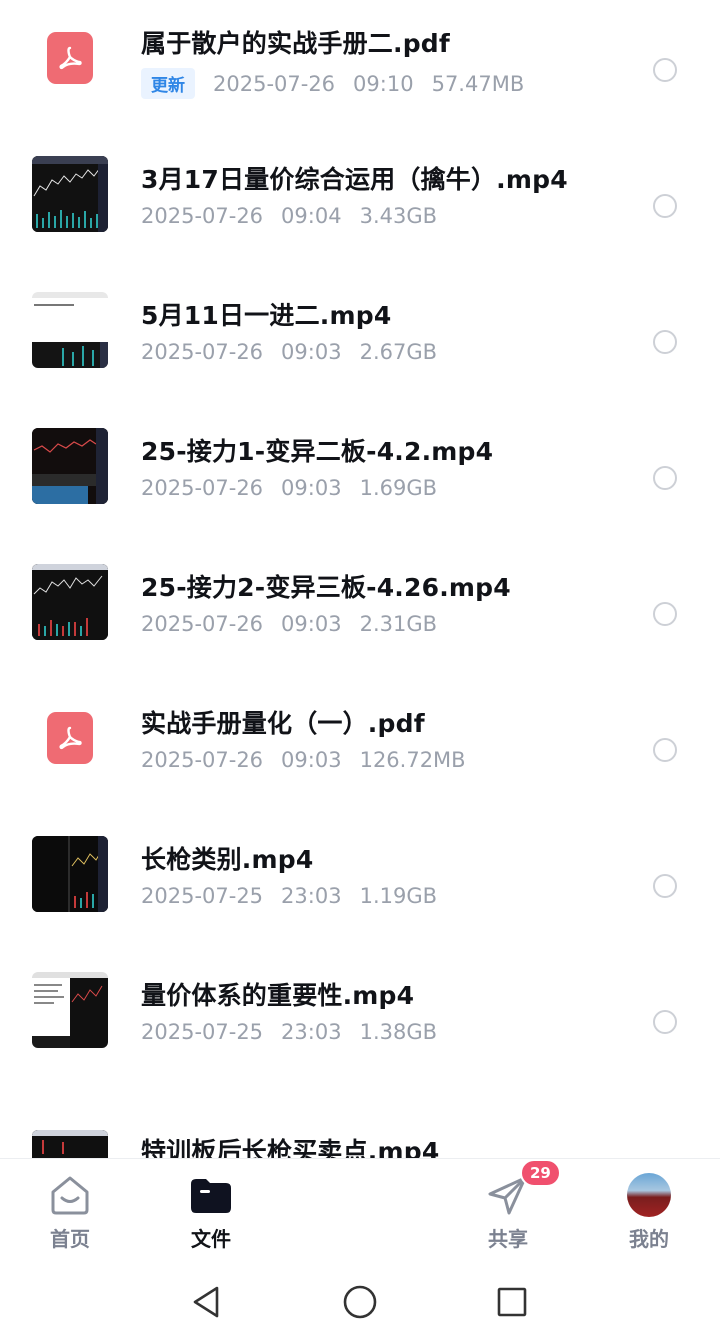  I want to click on file-name: 25-接力1-变异二板-4.2.mp4, so click(317, 451).